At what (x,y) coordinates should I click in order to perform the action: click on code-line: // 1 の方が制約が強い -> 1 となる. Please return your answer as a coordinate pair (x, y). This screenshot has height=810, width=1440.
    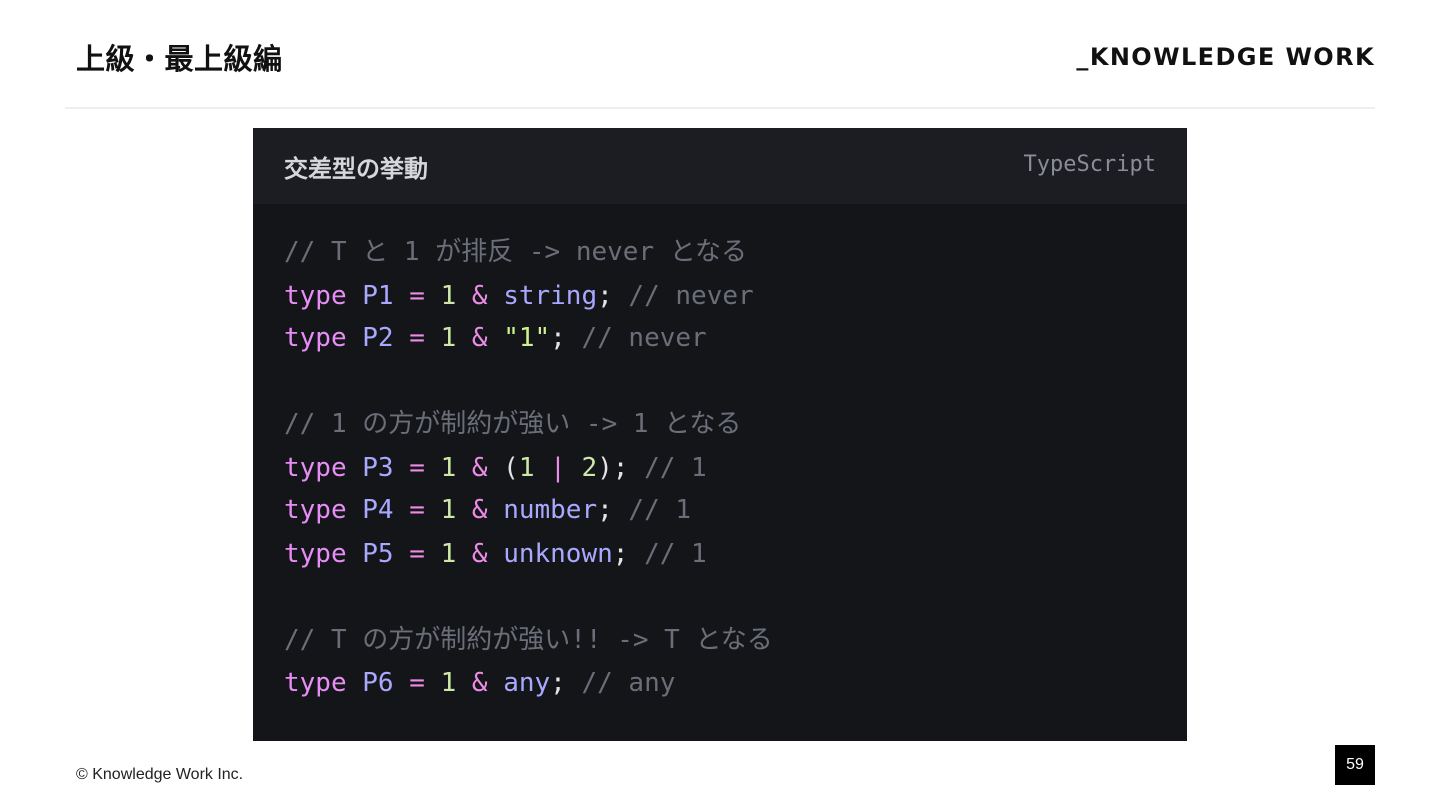
    Looking at the image, I should click on (512, 424).